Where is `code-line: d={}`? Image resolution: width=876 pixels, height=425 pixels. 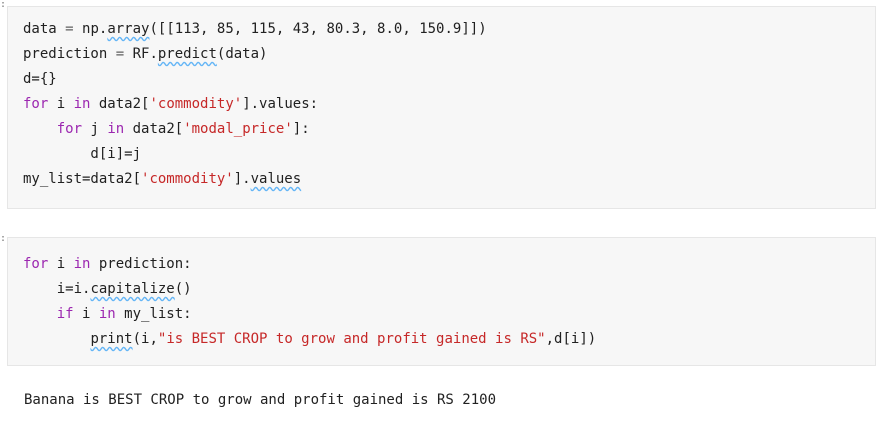 code-line: d={} is located at coordinates (255, 79).